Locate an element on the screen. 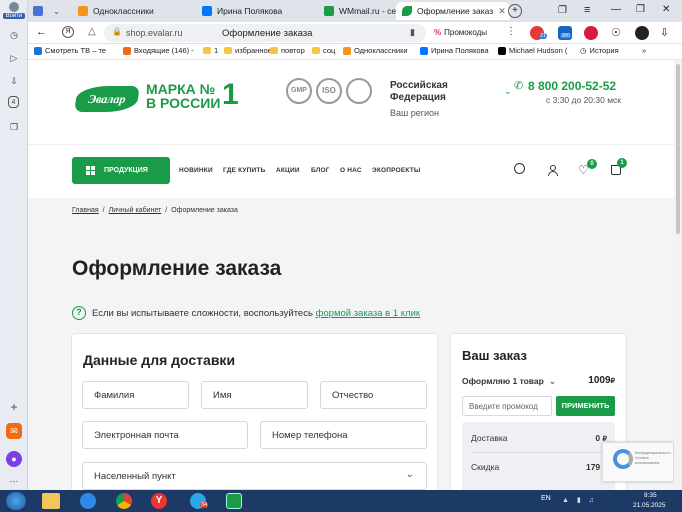 The width and height of the screenshot is (682, 512). tab-dropdown: ⌄ is located at coordinates (58, 11).